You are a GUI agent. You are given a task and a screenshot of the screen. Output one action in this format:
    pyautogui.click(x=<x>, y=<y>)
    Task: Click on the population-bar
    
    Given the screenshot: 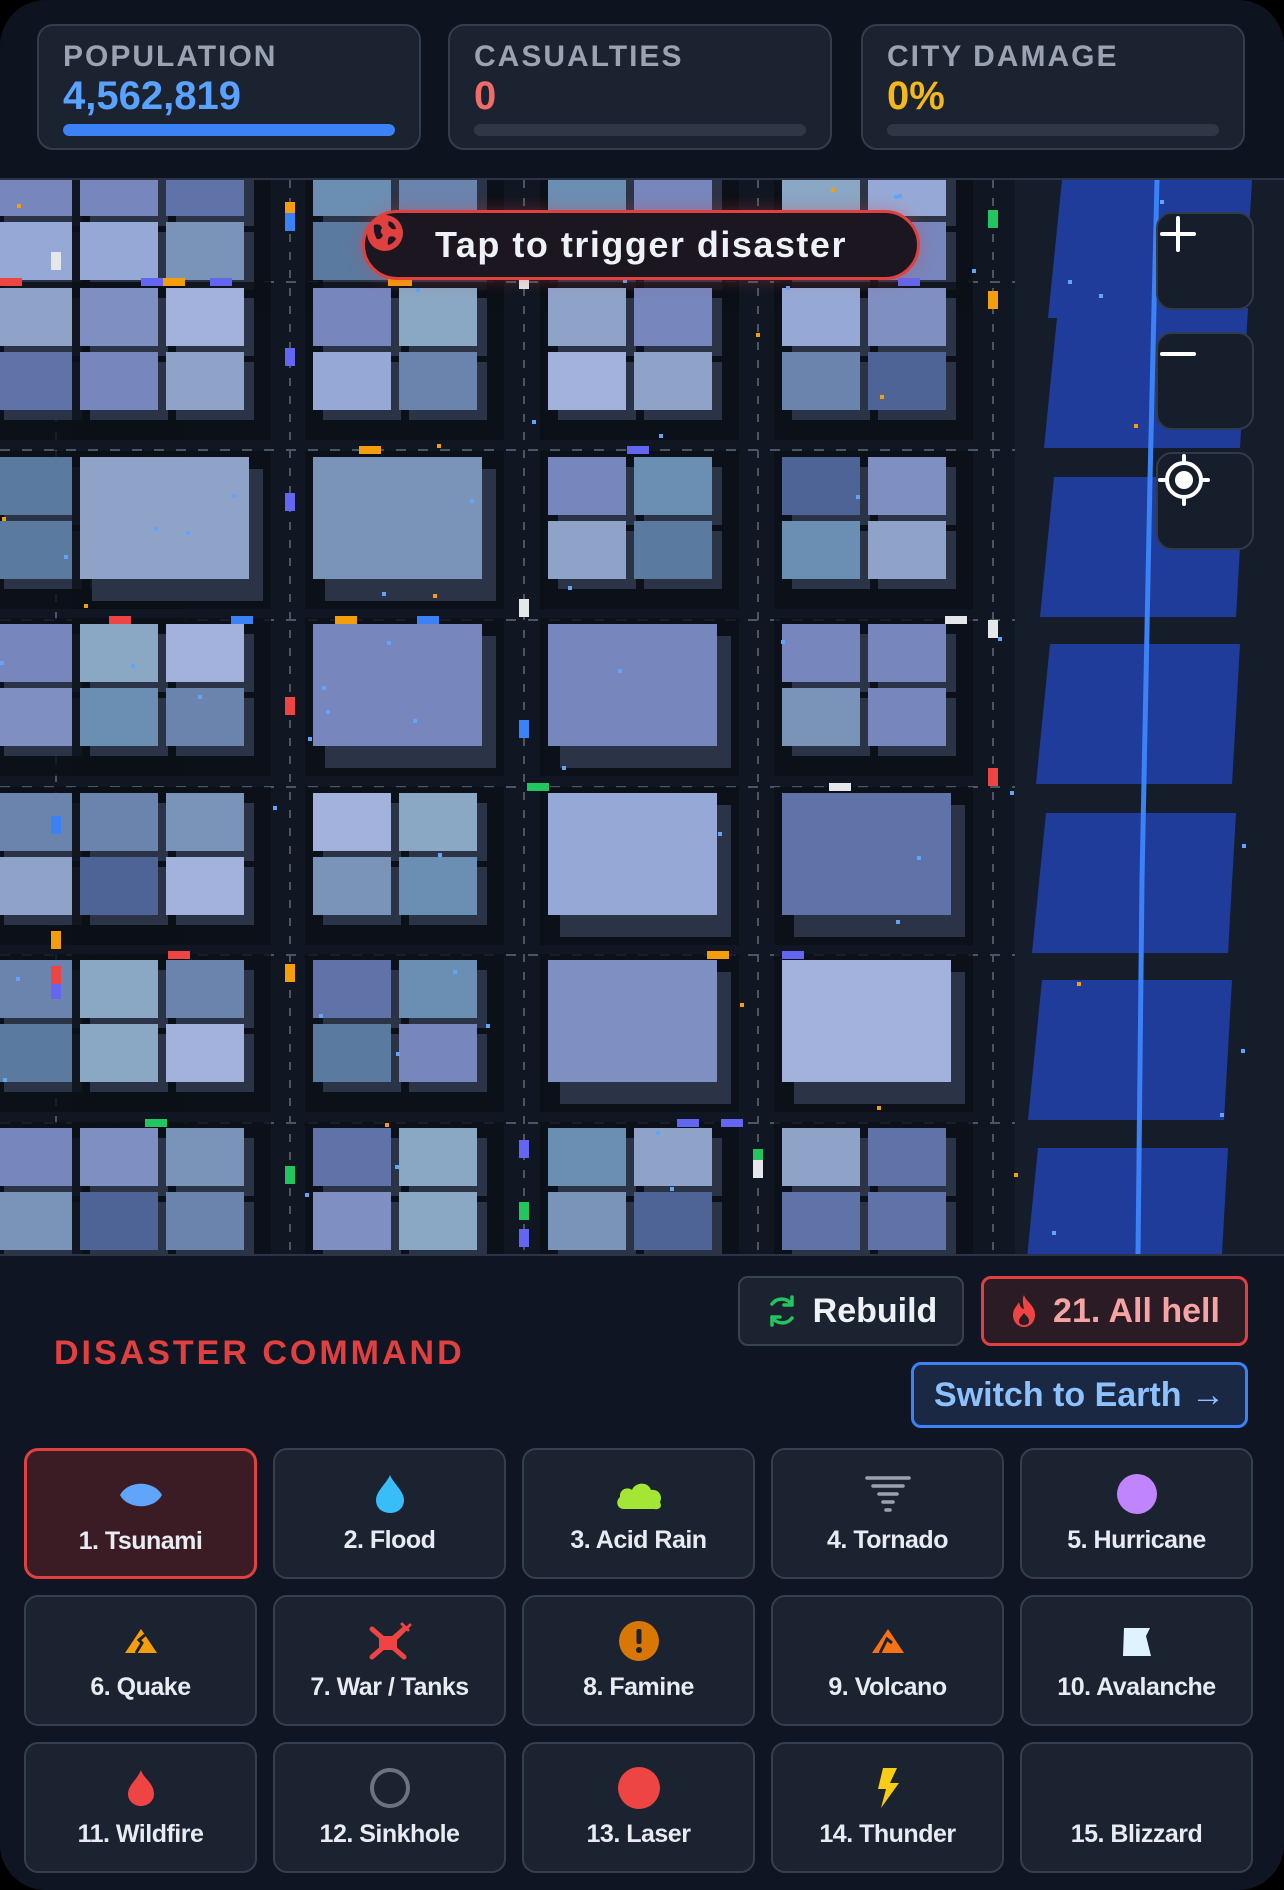 What is the action you would take?
    pyautogui.click(x=229, y=130)
    